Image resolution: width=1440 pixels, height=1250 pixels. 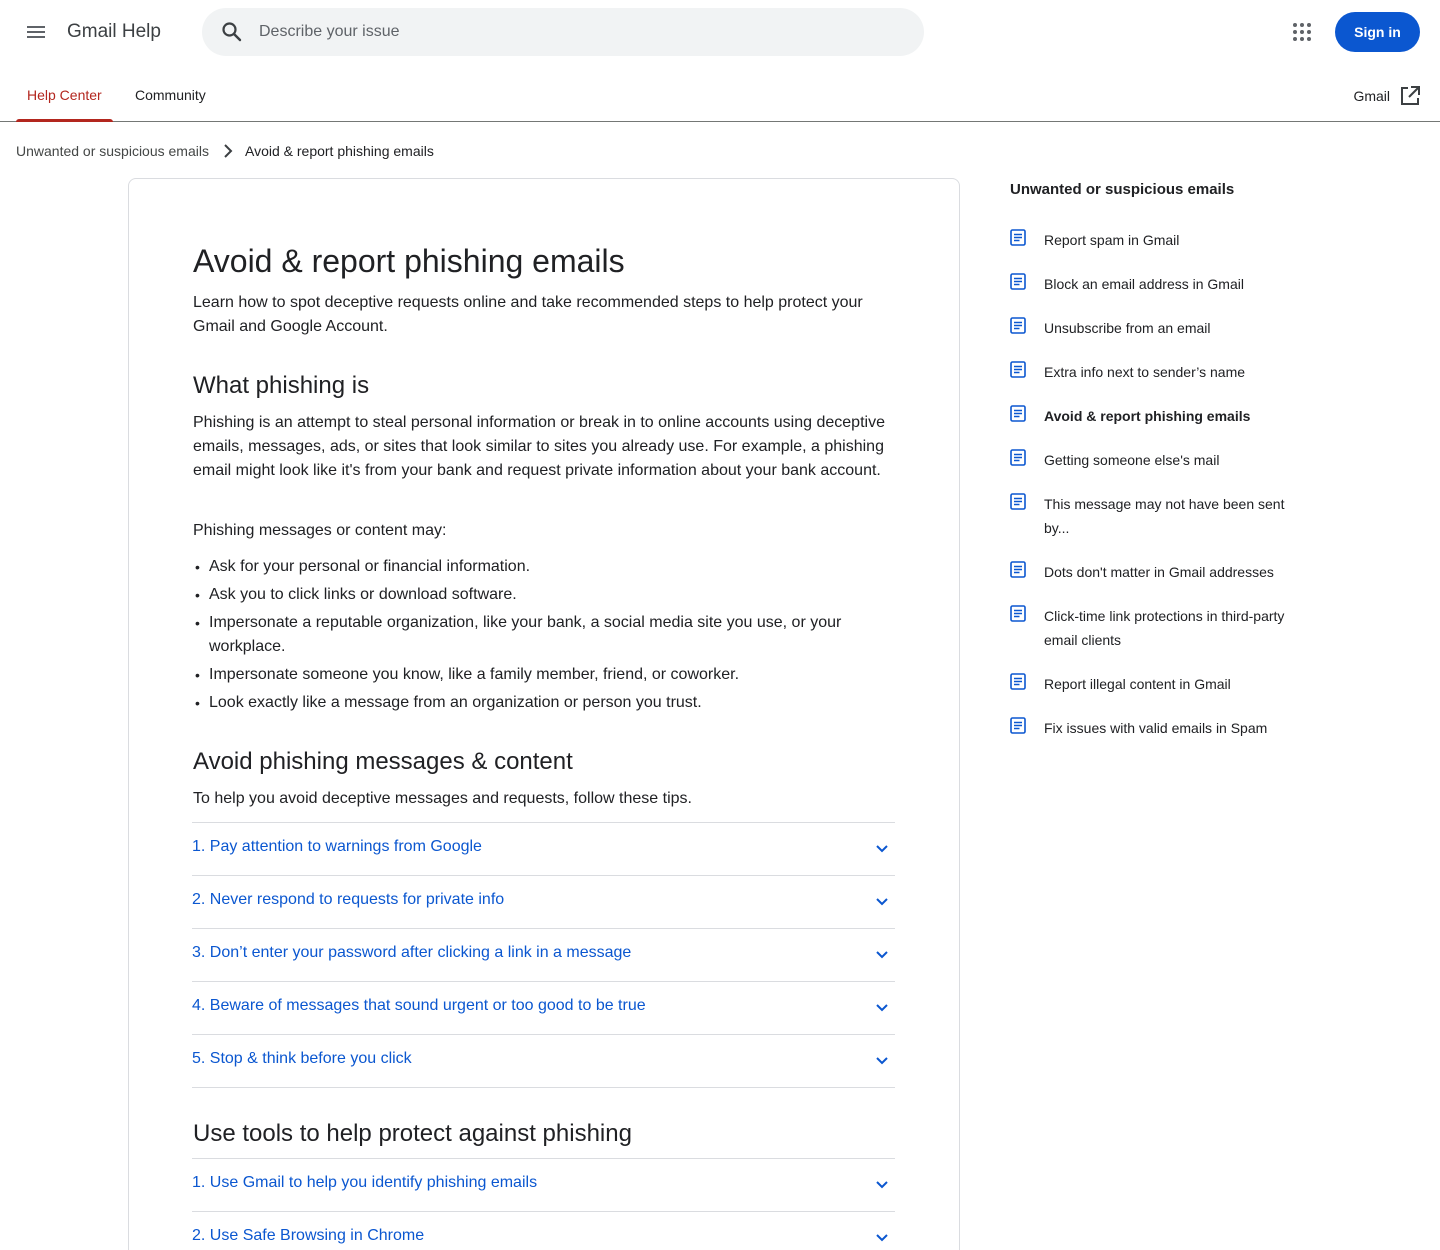 What do you see at coordinates (1160, 470) in the screenshot?
I see `sidebar-item: Getting someone else's mail` at bounding box center [1160, 470].